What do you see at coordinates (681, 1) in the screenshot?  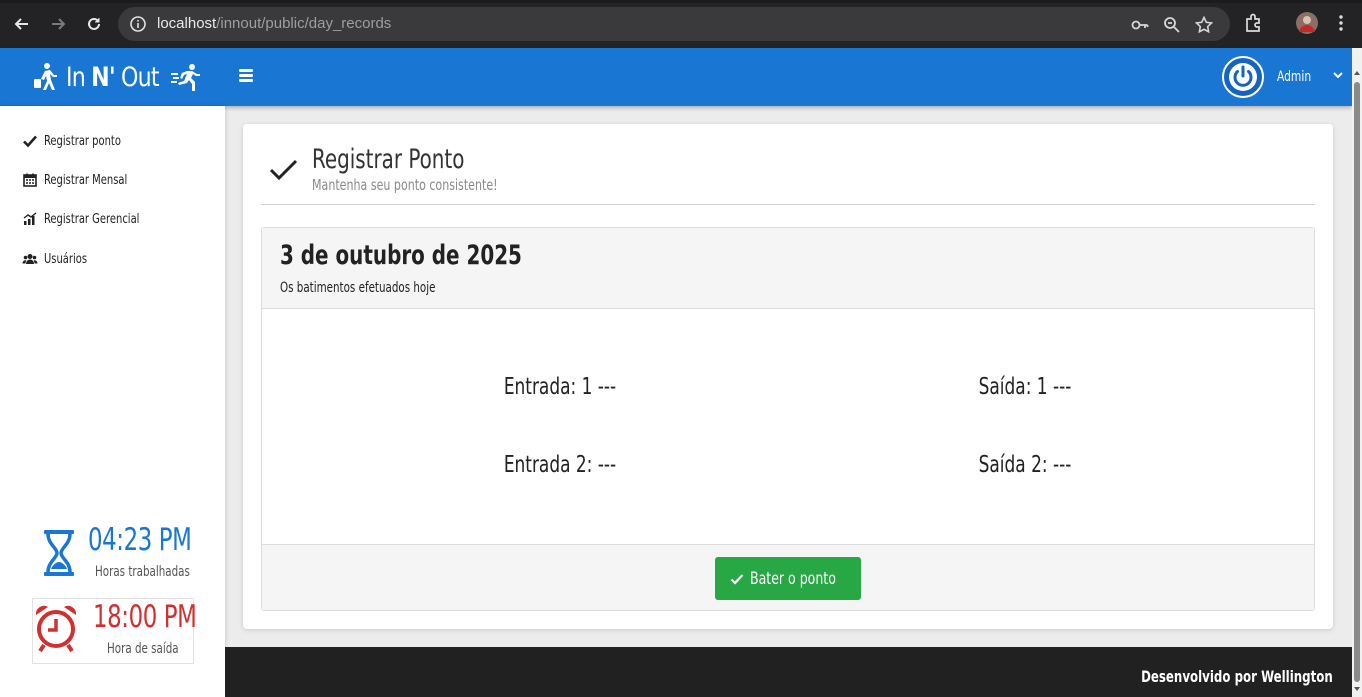 I see `tab-strip` at bounding box center [681, 1].